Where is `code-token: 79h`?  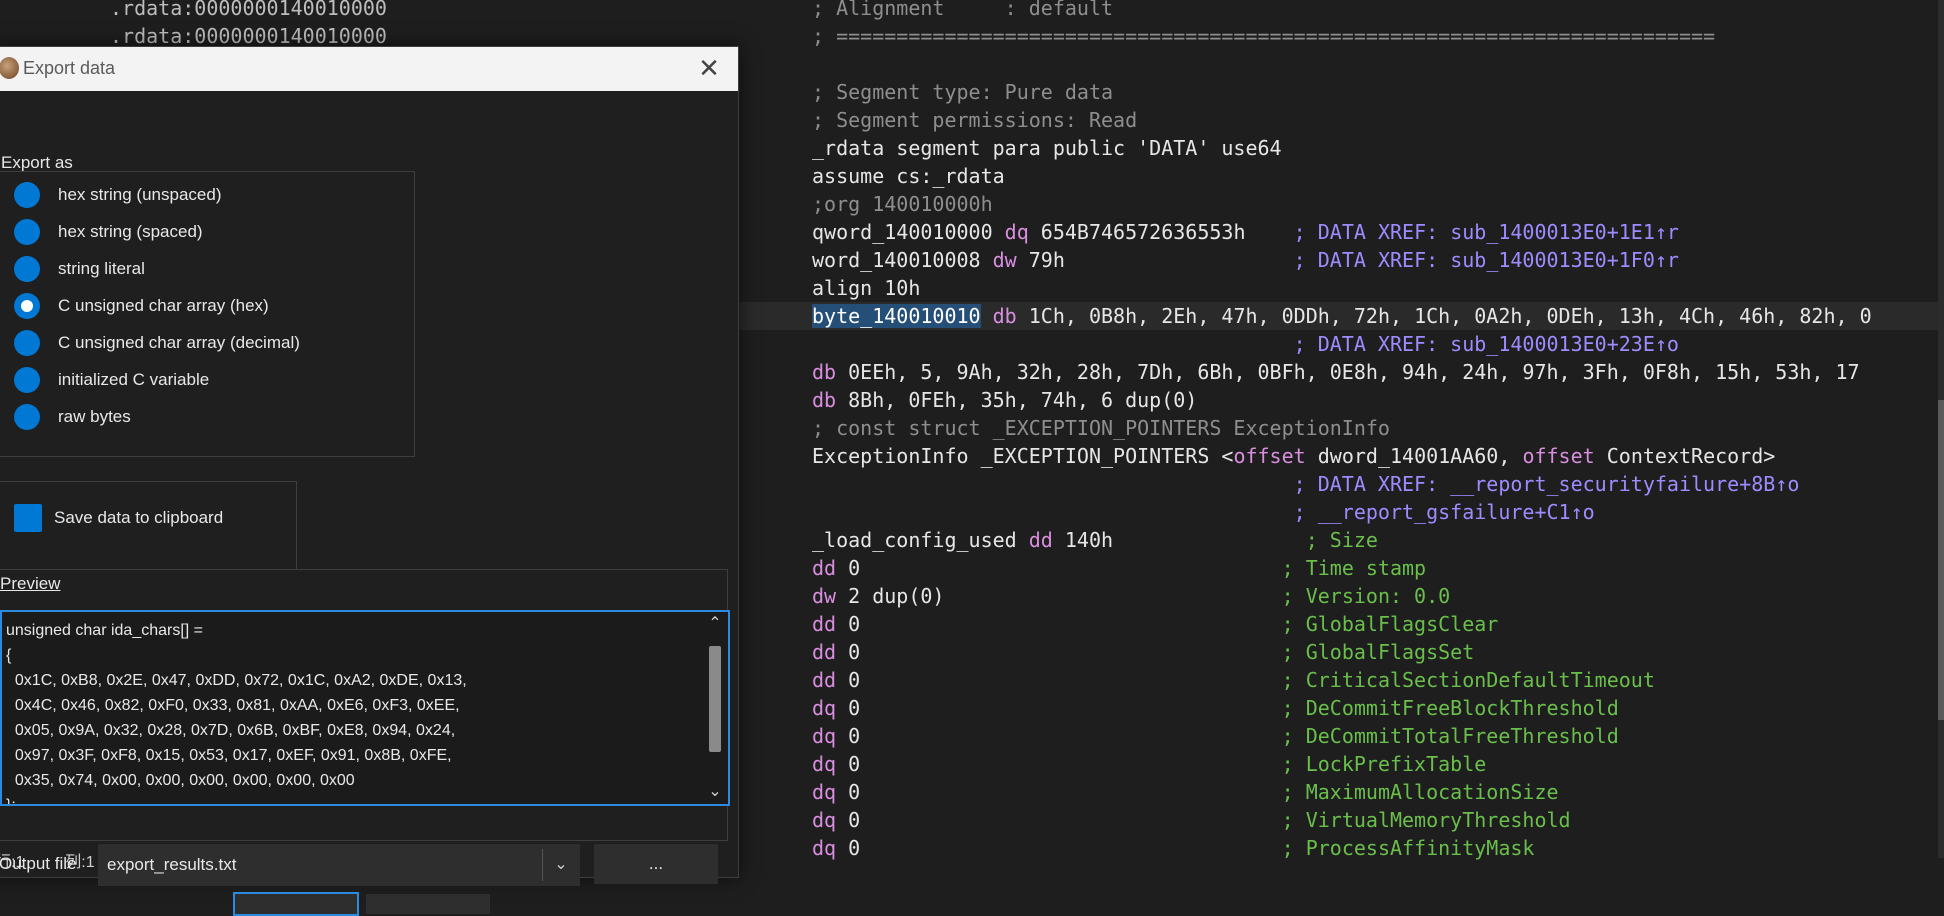 code-token: 79h is located at coordinates (1161, 260).